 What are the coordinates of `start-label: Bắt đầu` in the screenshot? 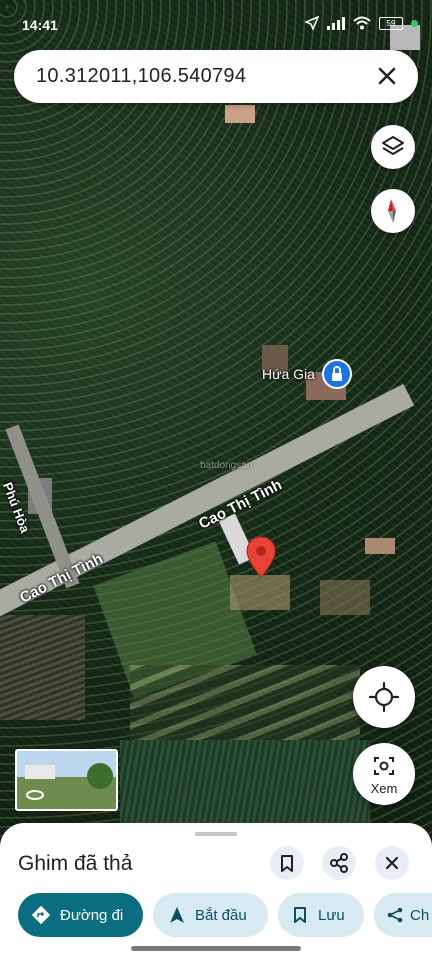 It's located at (221, 915).